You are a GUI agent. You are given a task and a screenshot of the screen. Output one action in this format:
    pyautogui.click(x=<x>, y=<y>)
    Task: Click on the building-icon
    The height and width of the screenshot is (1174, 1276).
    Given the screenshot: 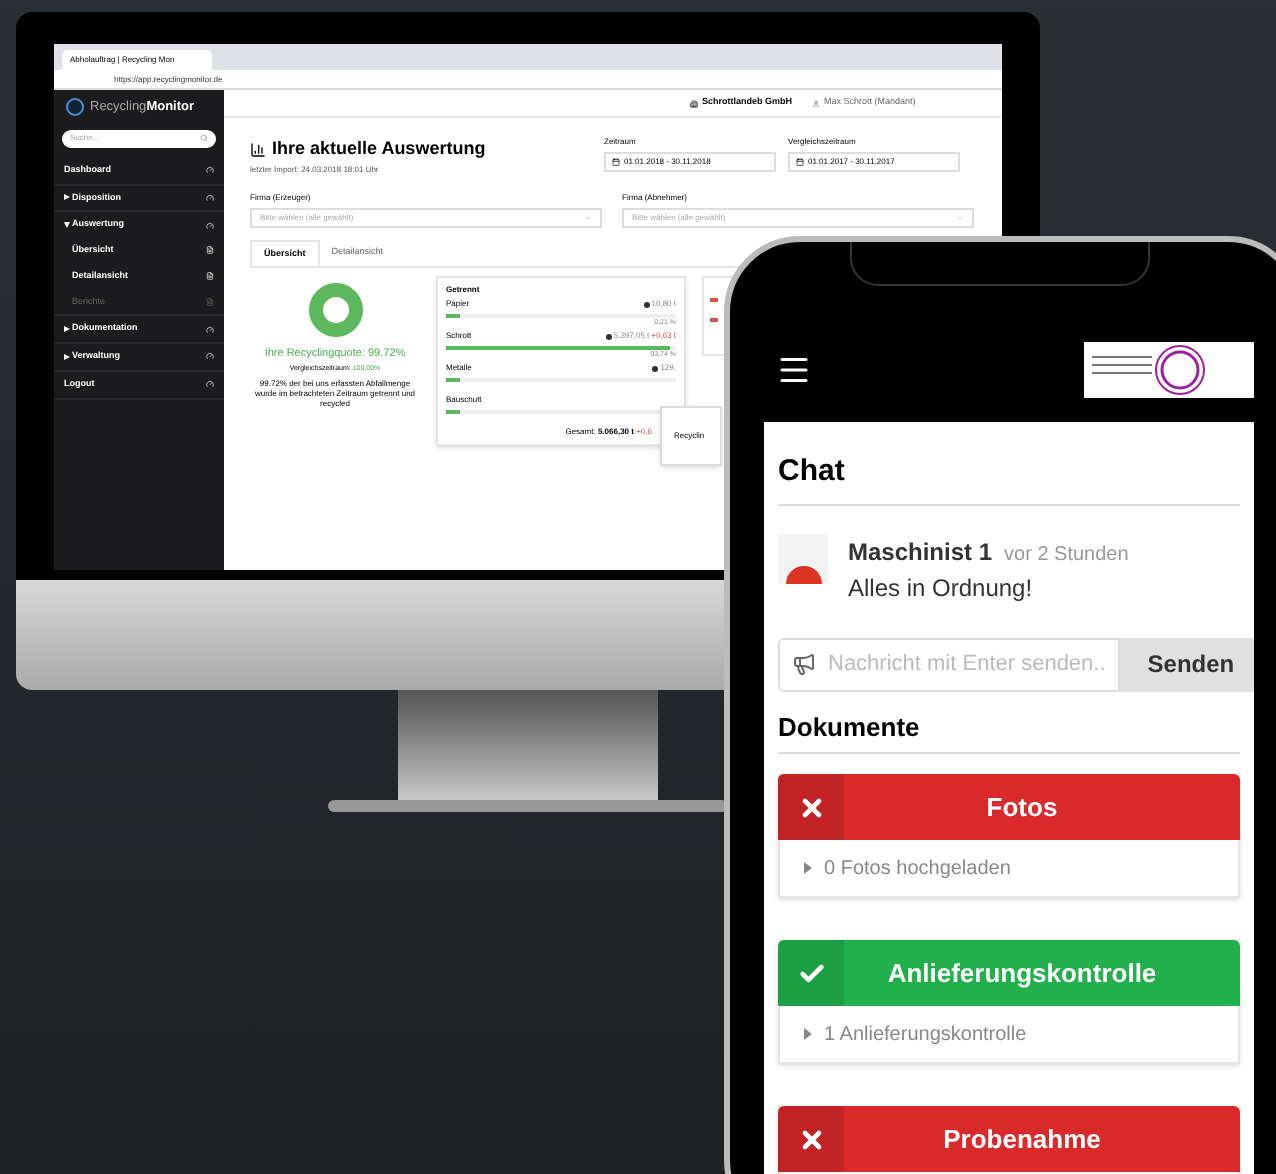 What is the action you would take?
    pyautogui.click(x=694, y=103)
    